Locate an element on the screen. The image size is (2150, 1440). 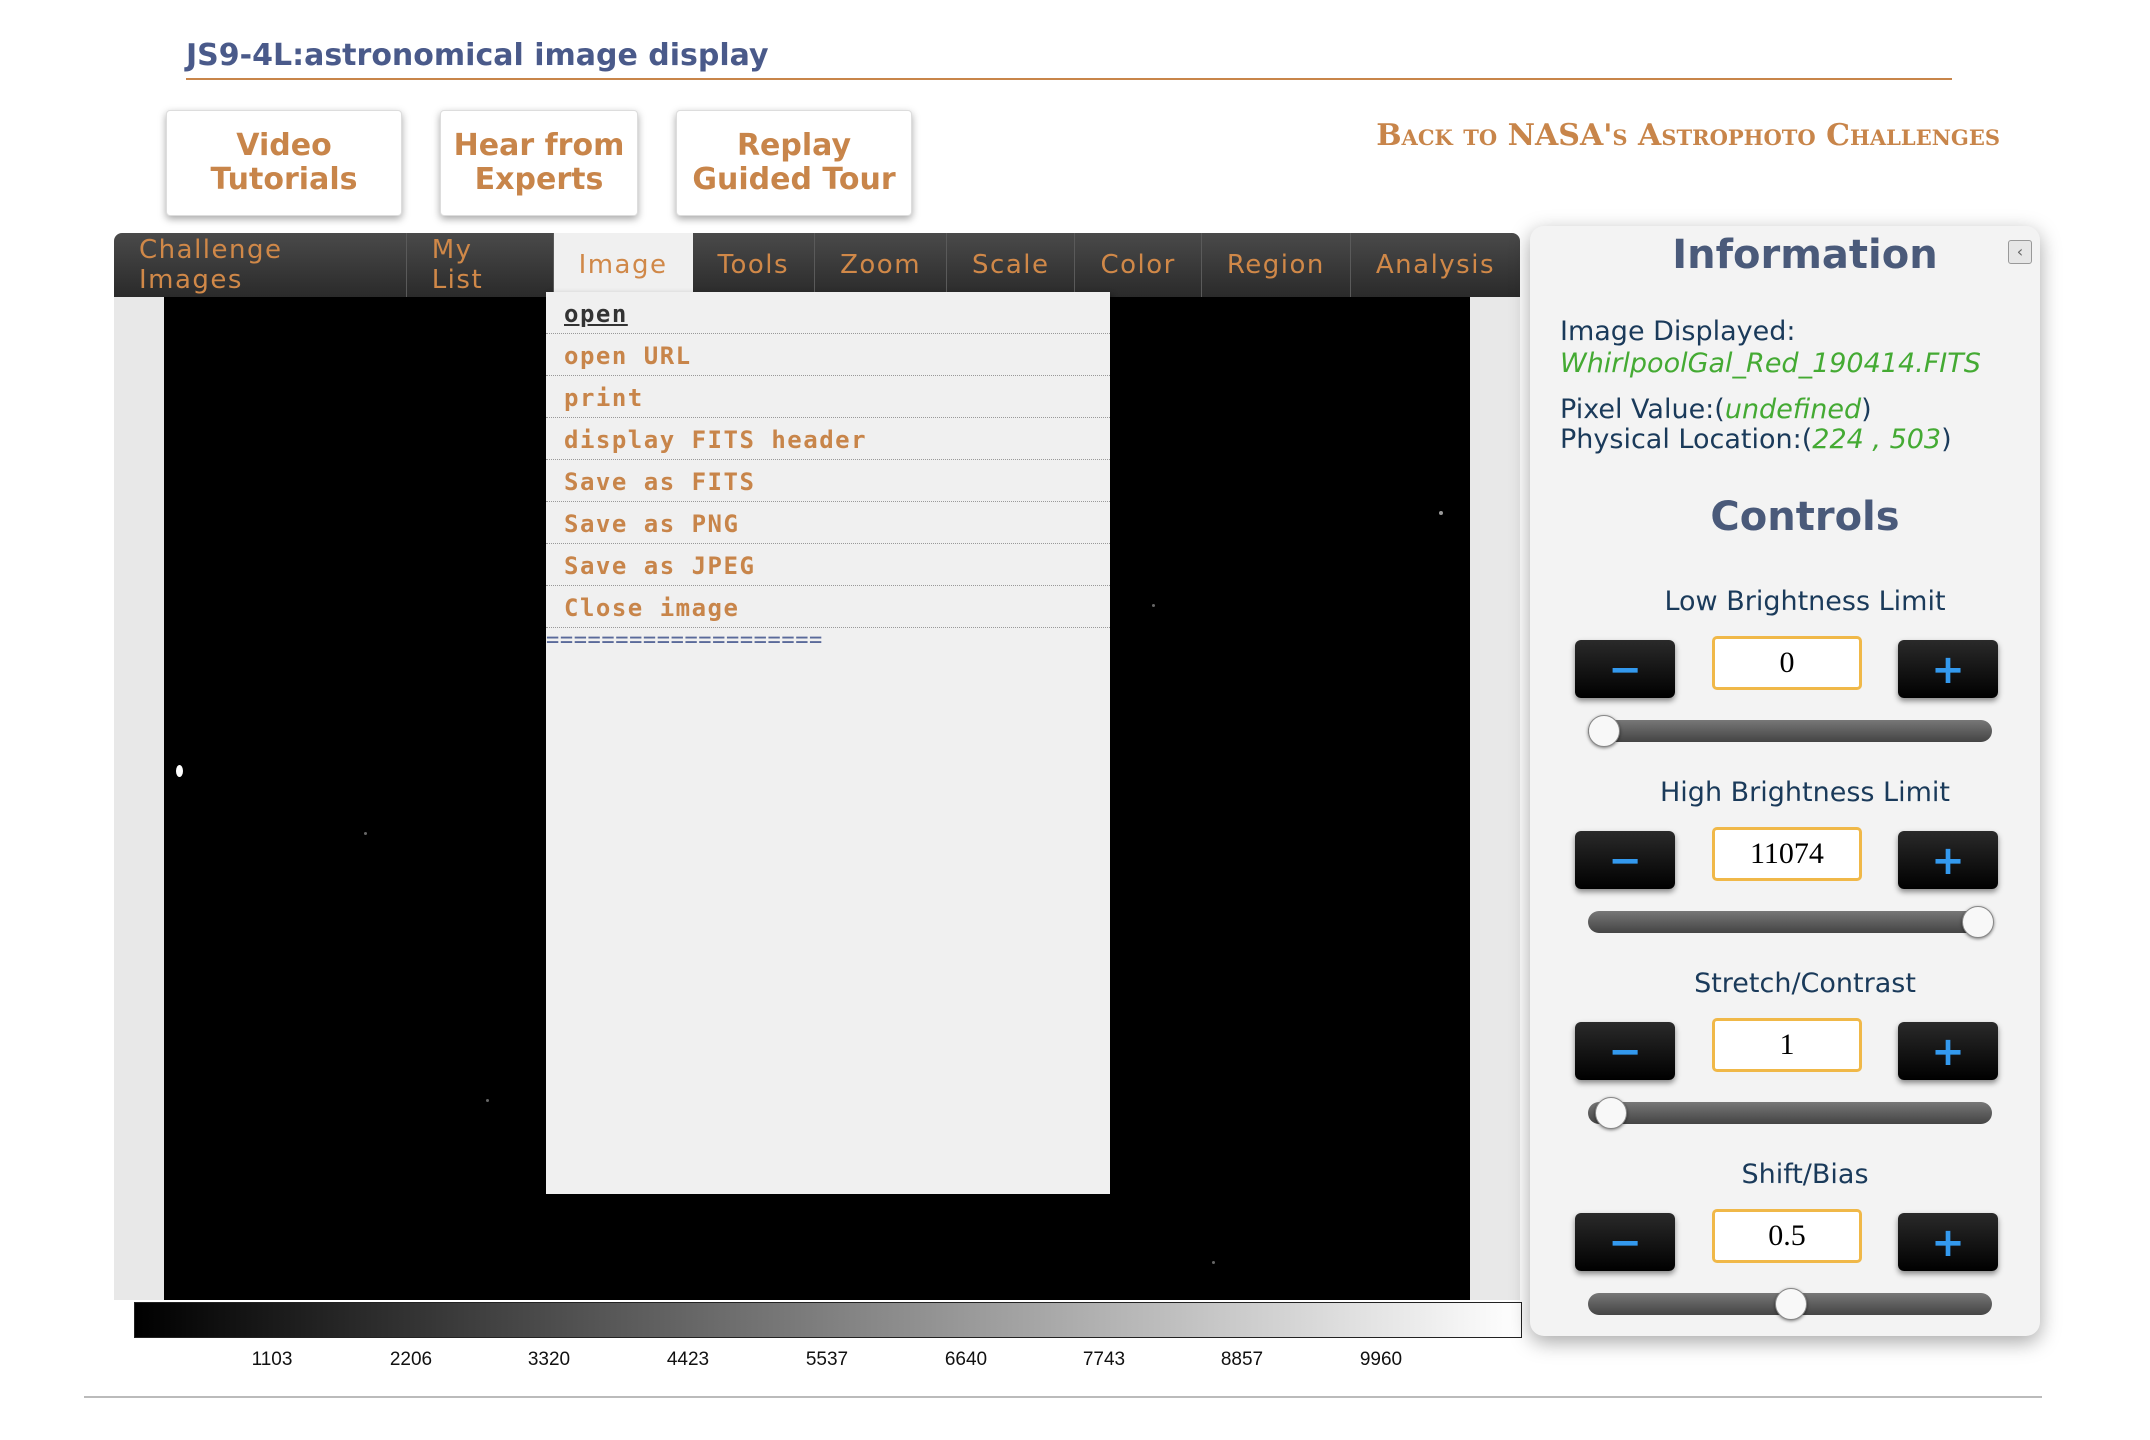
colorbar-tick: 5537 is located at coordinates (827, 1359).